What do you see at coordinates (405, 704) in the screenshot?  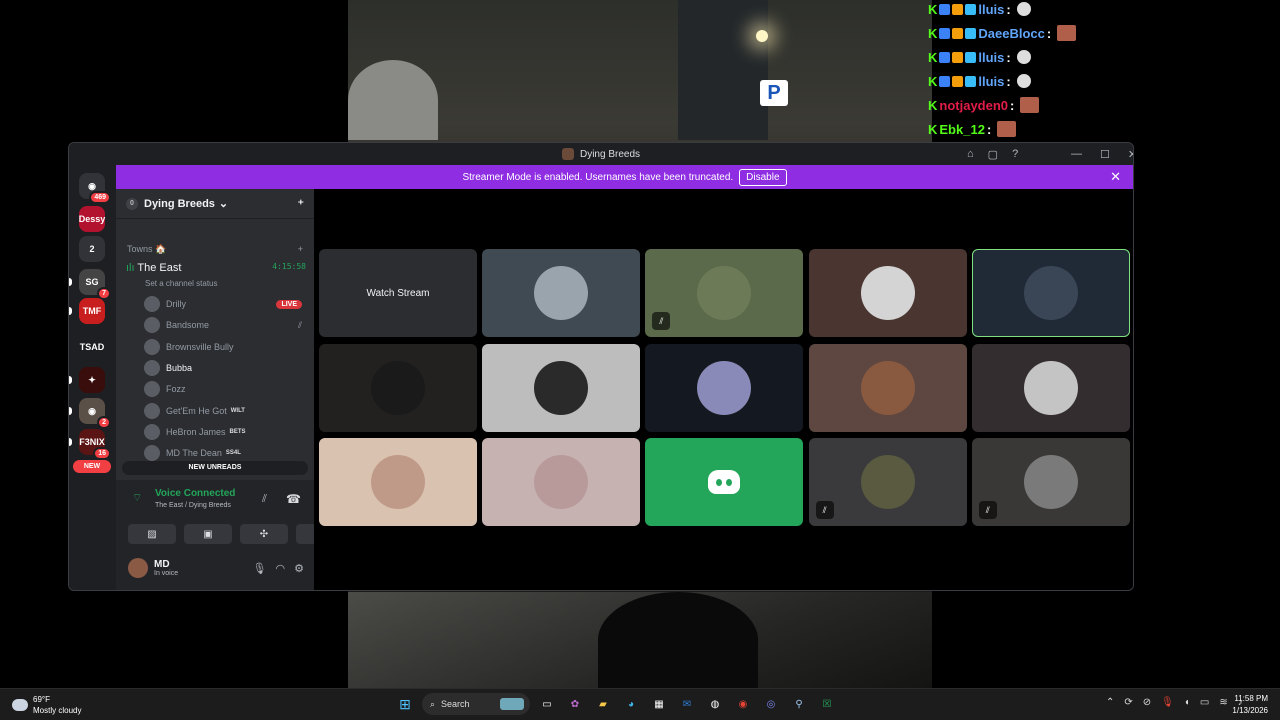 I see `windows-start-icon: ⊞` at bounding box center [405, 704].